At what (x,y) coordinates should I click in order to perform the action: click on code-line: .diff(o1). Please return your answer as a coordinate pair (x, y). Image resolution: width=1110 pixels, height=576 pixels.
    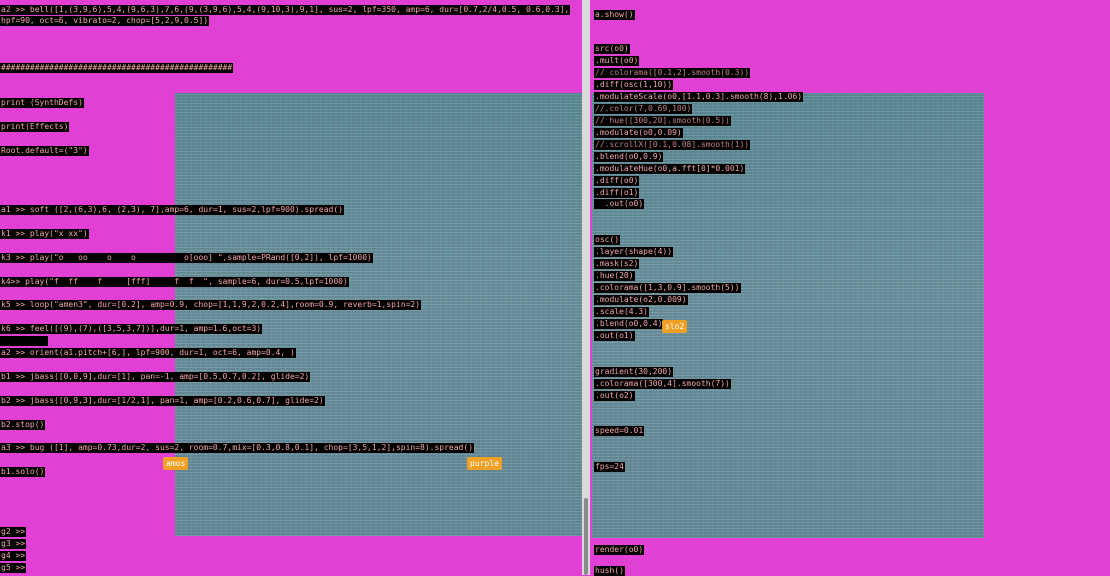
    Looking at the image, I should click on (617, 193).